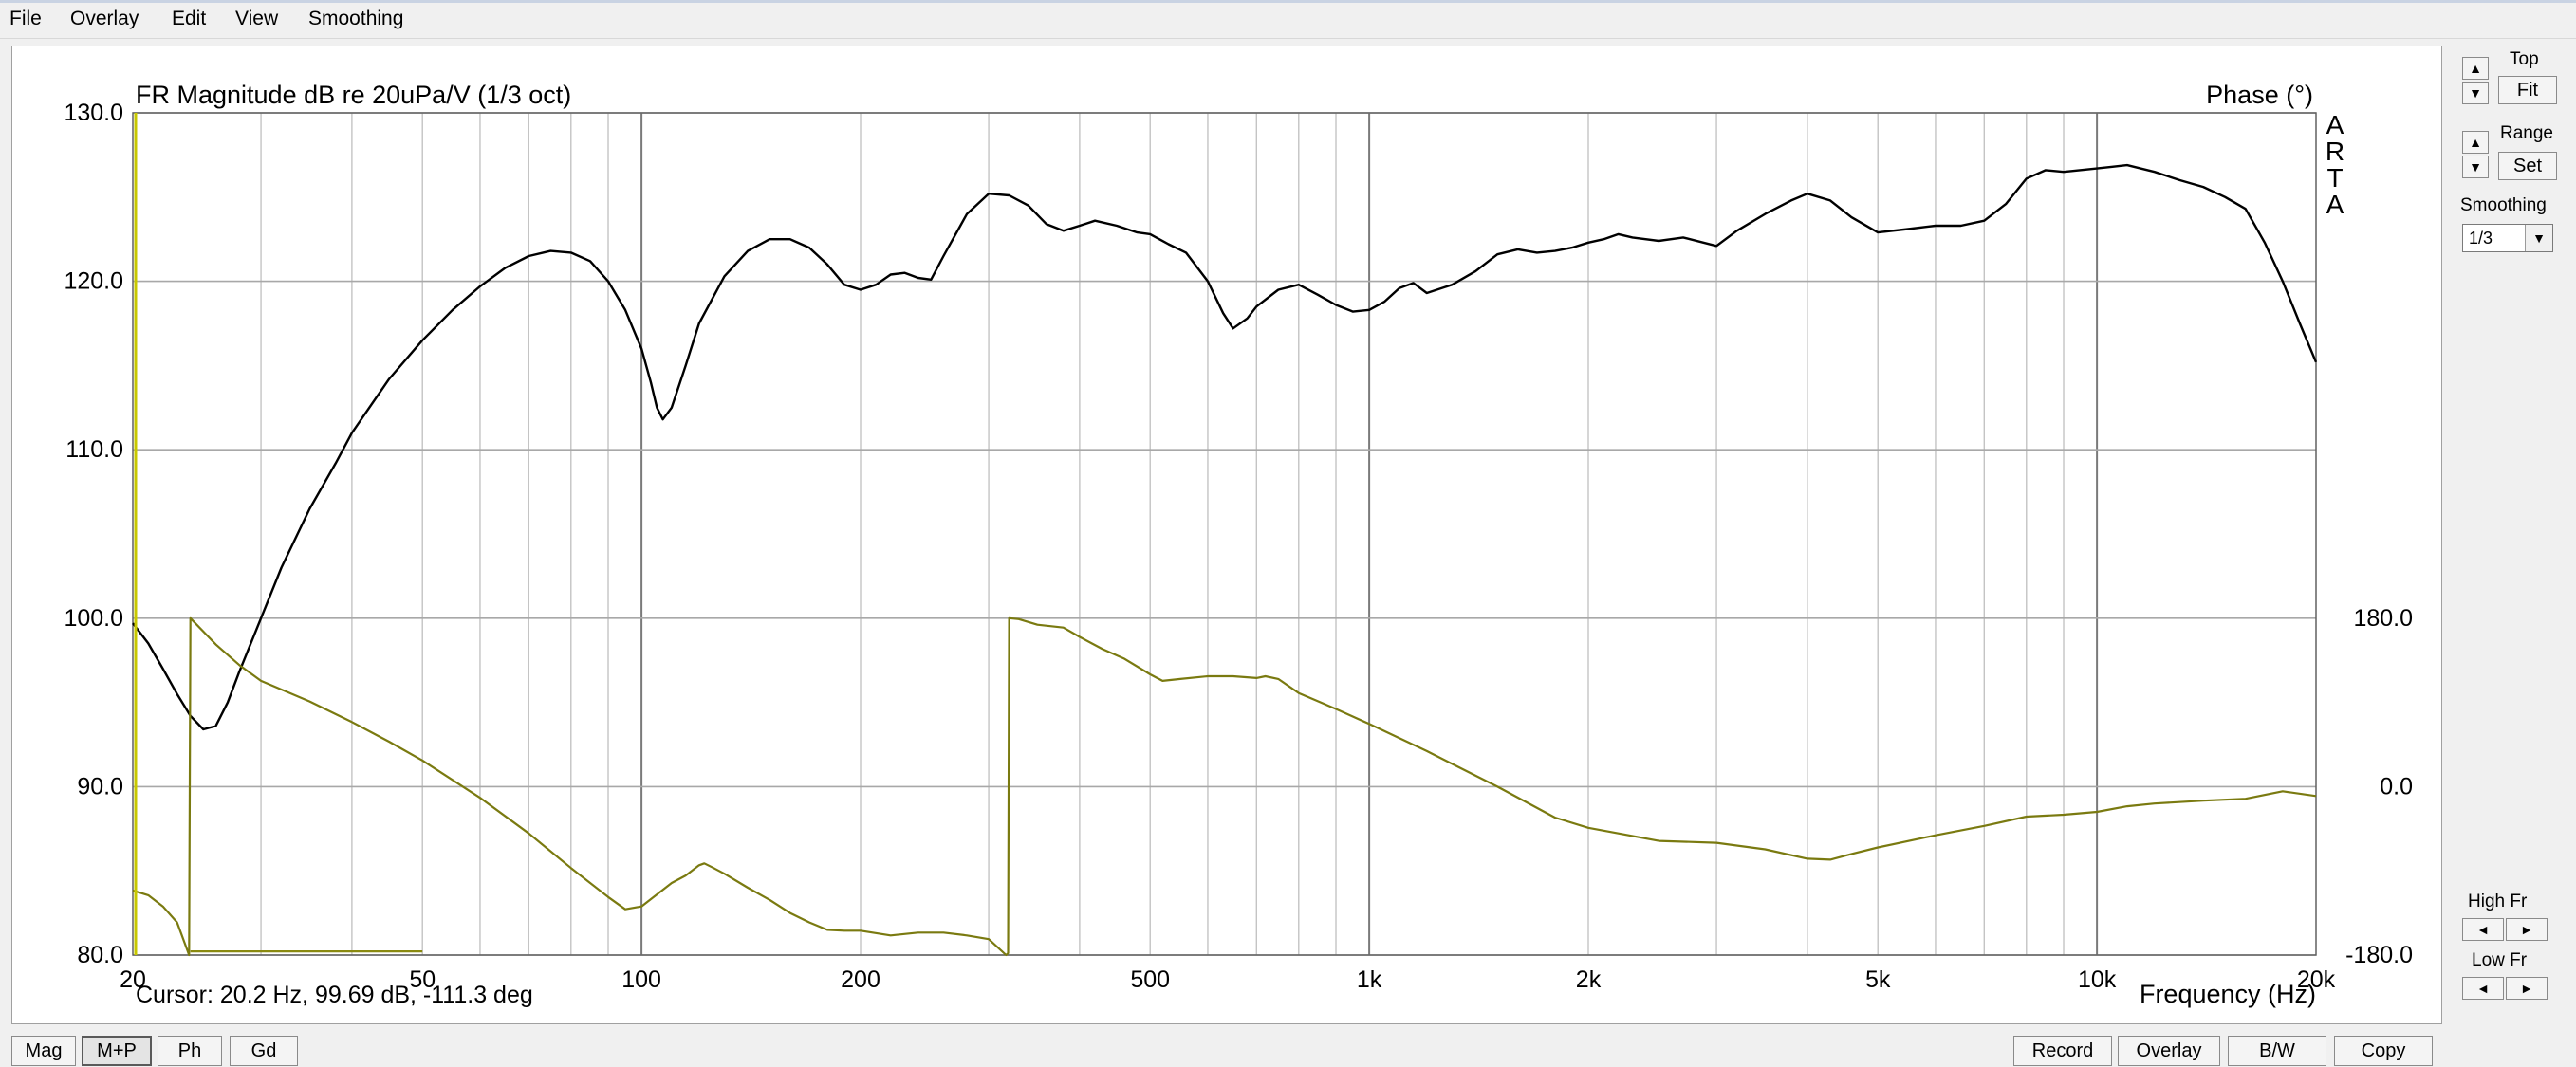 Image resolution: width=2576 pixels, height=1067 pixels. What do you see at coordinates (100, 955) in the screenshot?
I see `y-tick-label: 80.0` at bounding box center [100, 955].